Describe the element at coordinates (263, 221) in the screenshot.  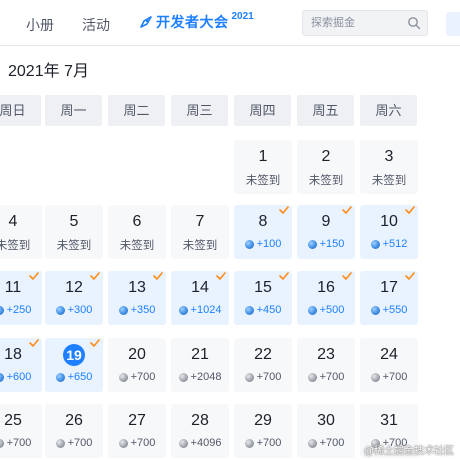
I see `day-number: 8` at that location.